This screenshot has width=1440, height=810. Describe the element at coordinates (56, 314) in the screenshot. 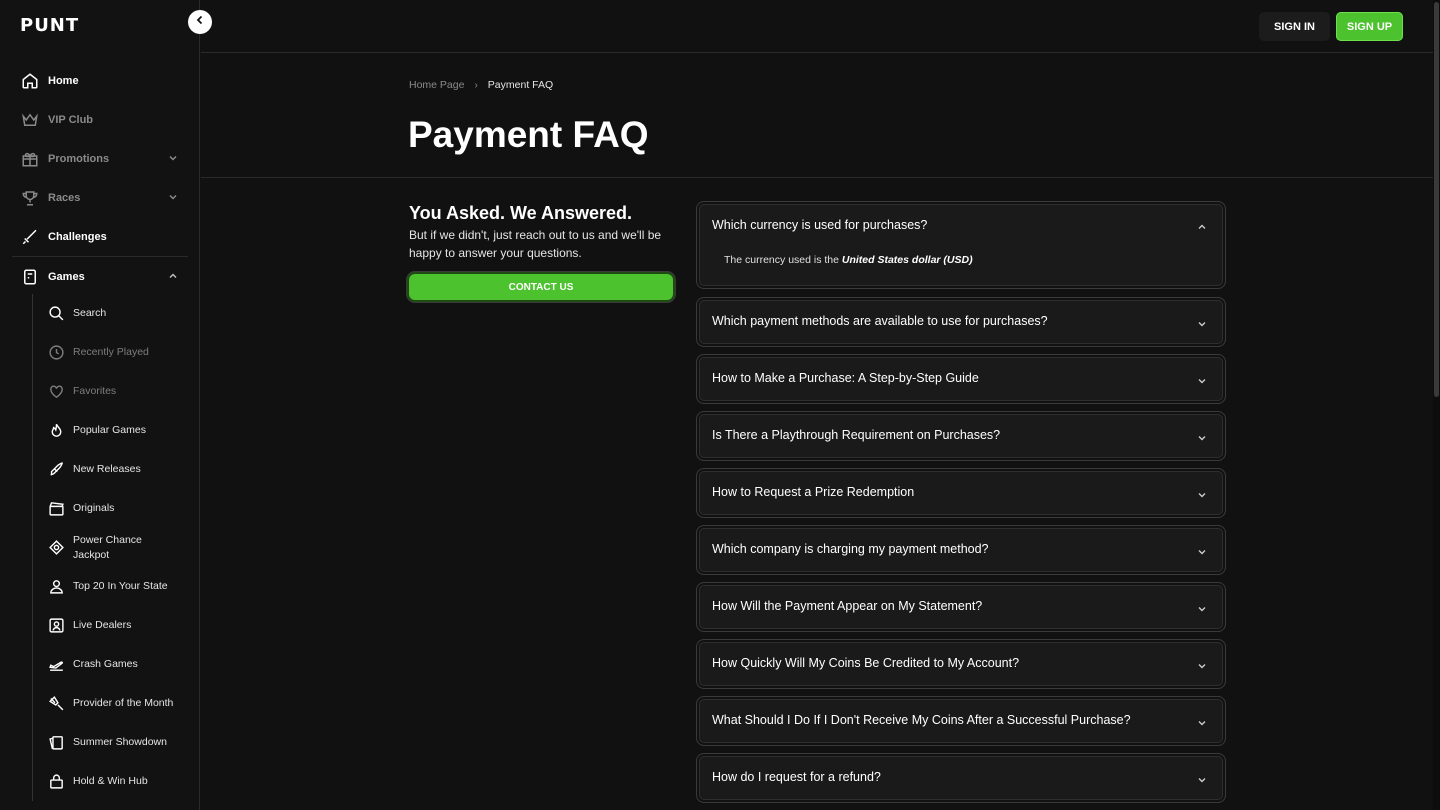

I see `search-icon` at that location.